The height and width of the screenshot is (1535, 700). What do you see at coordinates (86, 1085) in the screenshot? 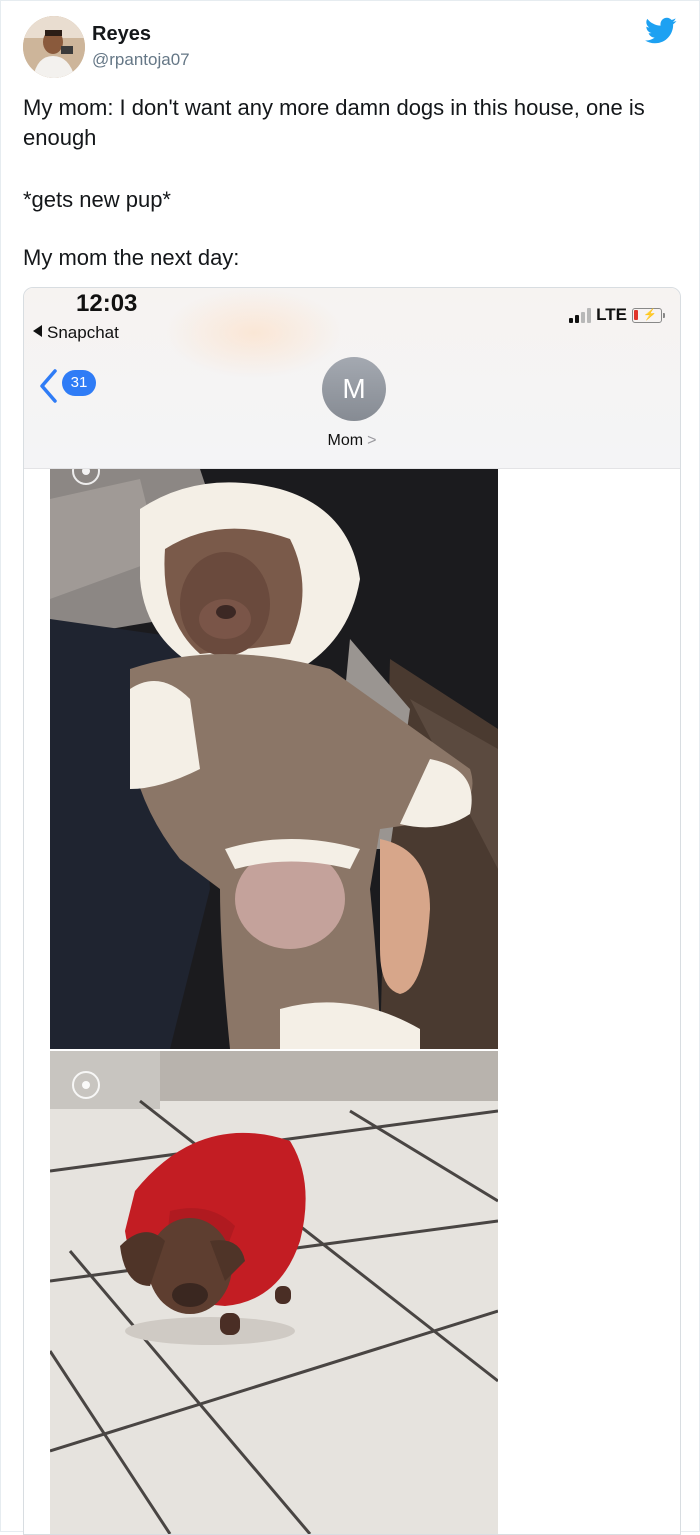
I see `live-photo-icon` at bounding box center [86, 1085].